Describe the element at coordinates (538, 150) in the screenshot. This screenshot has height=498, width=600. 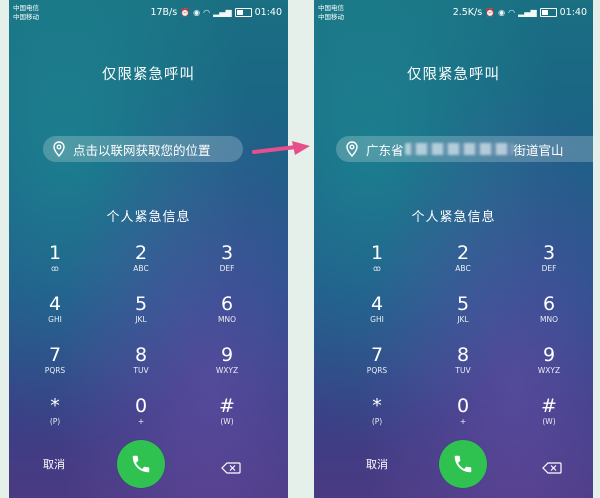
I see `location-suffix: 街道官山` at that location.